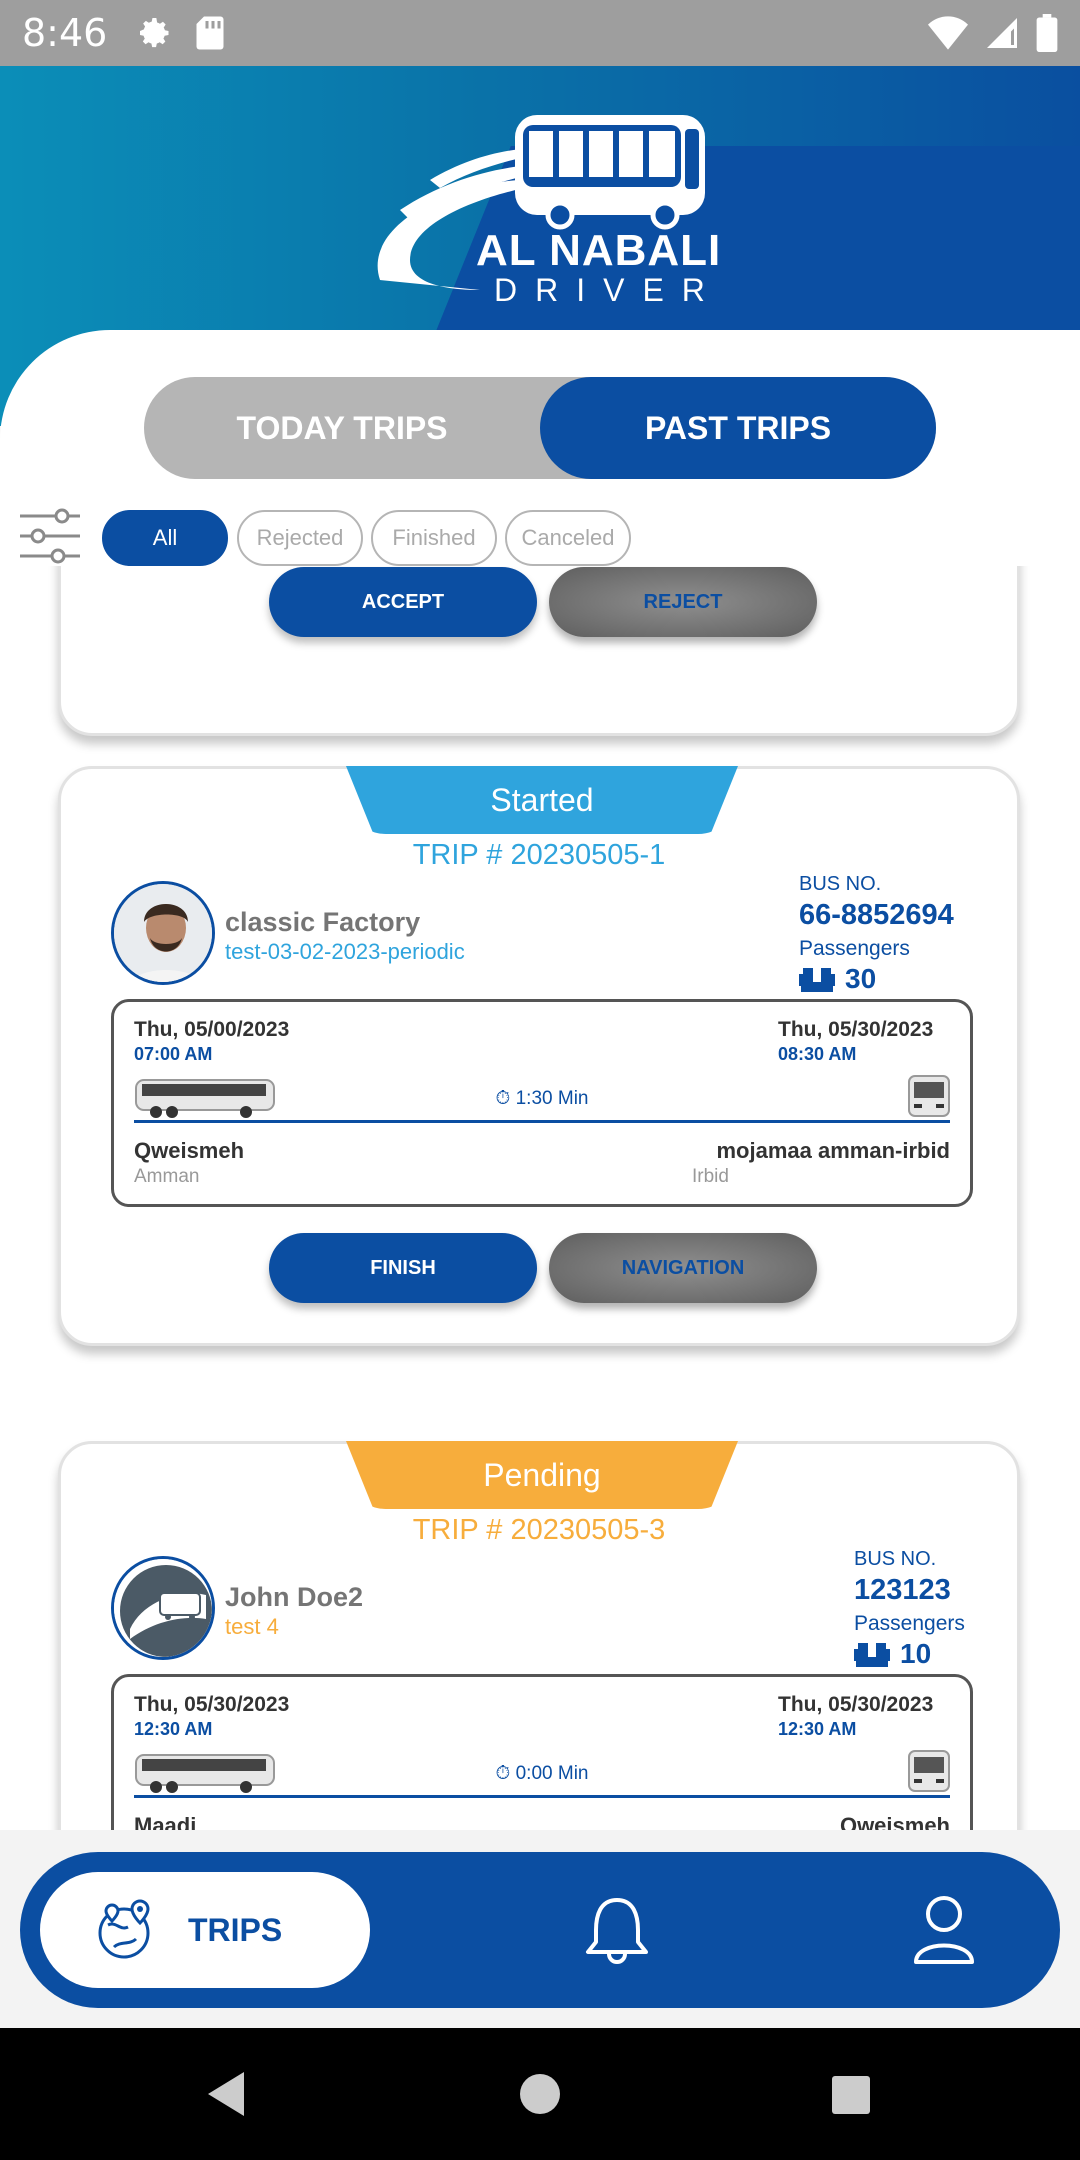 The image size is (1080, 2160). I want to click on filter-chip-finished: Finished, so click(434, 538).